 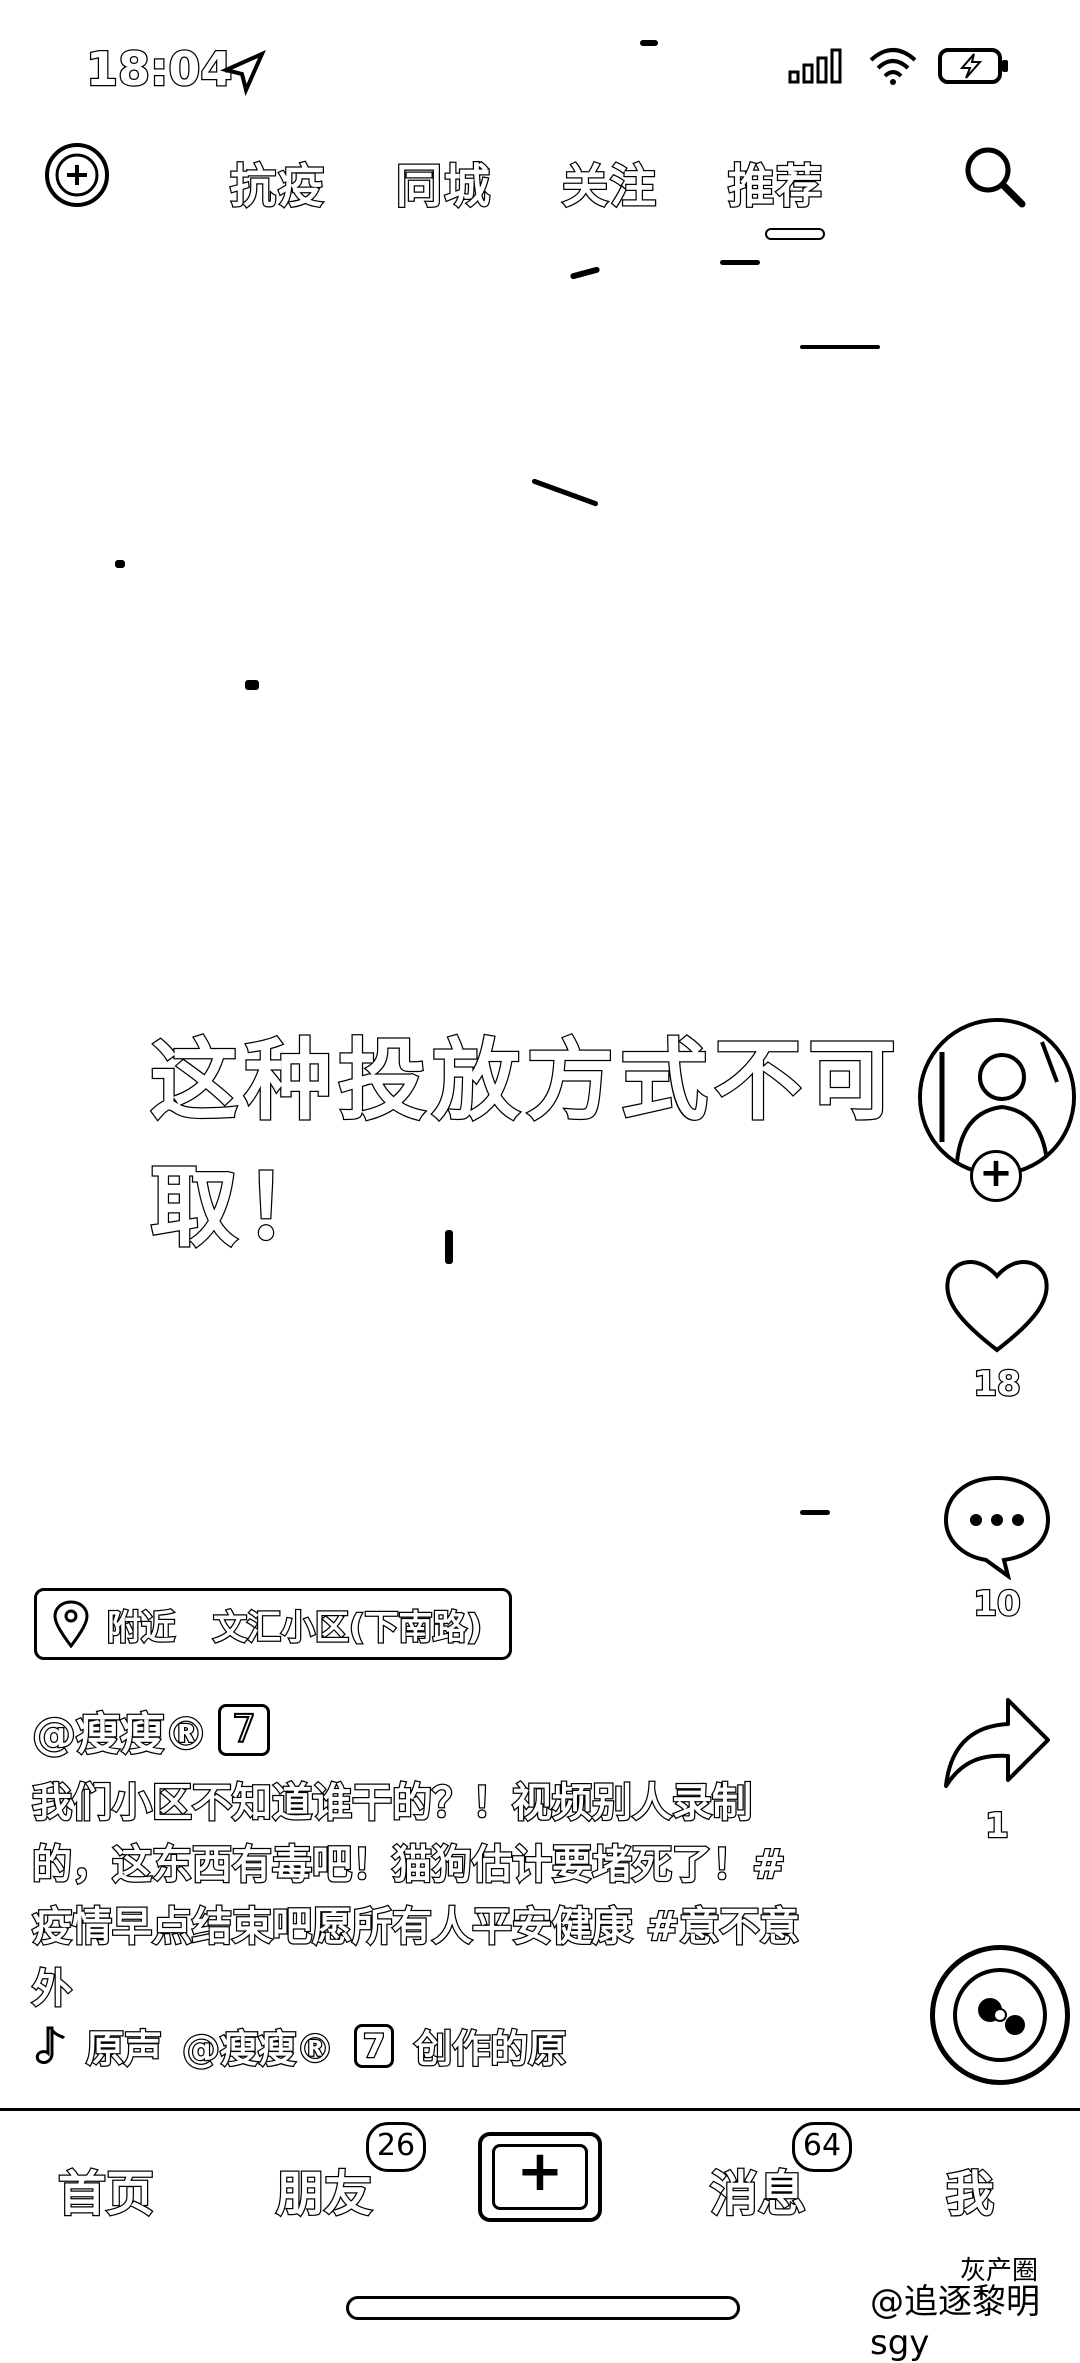 What do you see at coordinates (973, 66) in the screenshot?
I see `battery-charging-icon` at bounding box center [973, 66].